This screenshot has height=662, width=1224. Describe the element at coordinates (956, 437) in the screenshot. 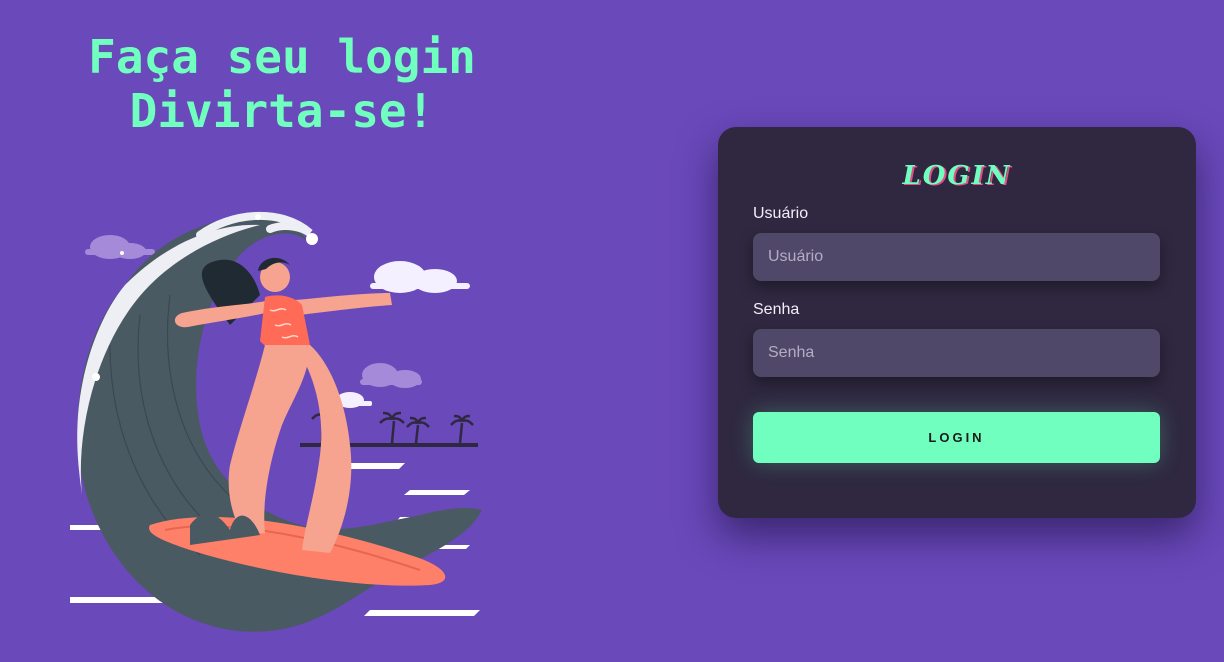

I see `login-button: LOGIN` at that location.